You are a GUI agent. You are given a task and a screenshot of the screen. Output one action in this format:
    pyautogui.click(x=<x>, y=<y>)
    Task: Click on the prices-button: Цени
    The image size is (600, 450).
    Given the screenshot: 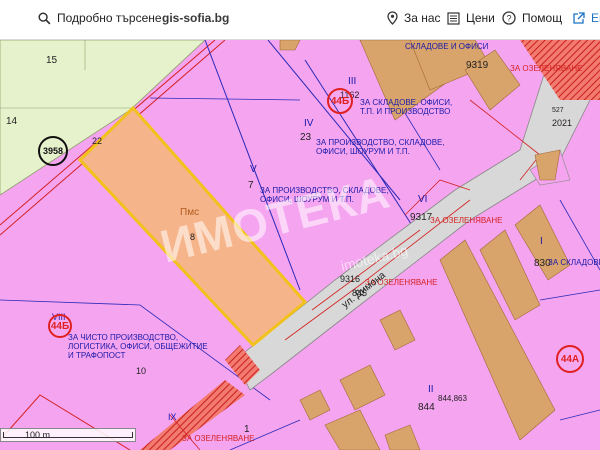 What is the action you would take?
    pyautogui.click(x=471, y=18)
    